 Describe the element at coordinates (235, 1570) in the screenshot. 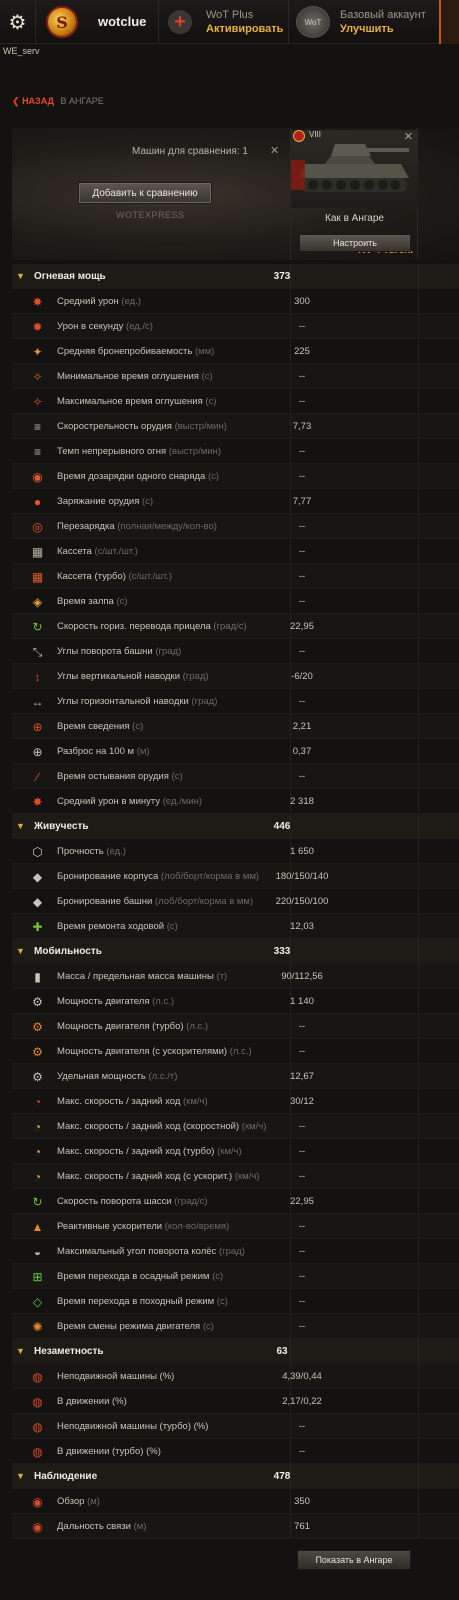

I see `footer: Показать в Ангаре` at that location.